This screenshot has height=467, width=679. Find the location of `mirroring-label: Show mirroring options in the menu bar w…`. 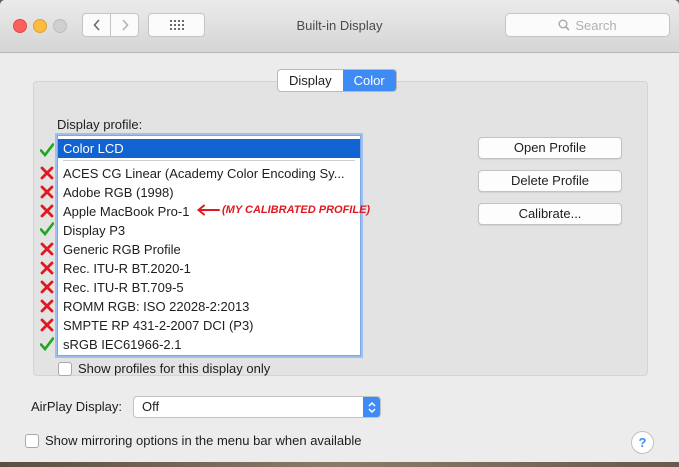

mirroring-label: Show mirroring options in the menu bar w… is located at coordinates (203, 440).